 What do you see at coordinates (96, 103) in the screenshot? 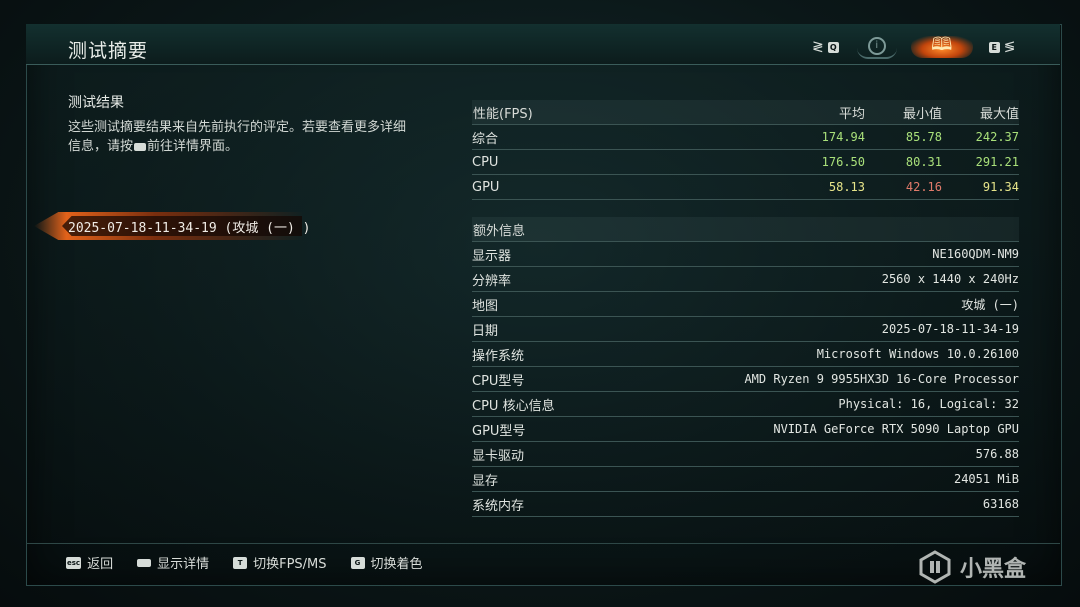
I see `results-title: 测试结果` at bounding box center [96, 103].